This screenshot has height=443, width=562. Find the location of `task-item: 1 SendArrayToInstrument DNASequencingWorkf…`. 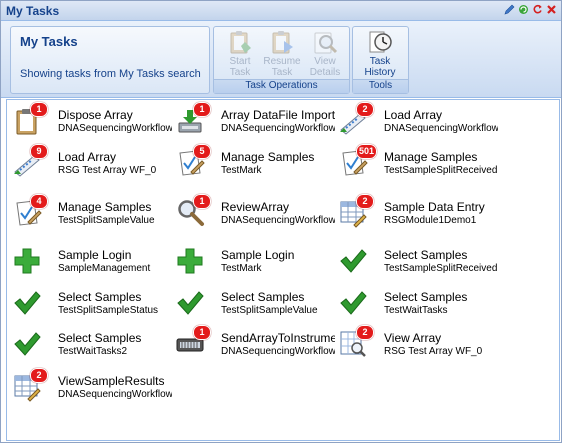

task-item: 1 SendArrayToInstrument DNASequencingWorkf… is located at coordinates (255, 347).